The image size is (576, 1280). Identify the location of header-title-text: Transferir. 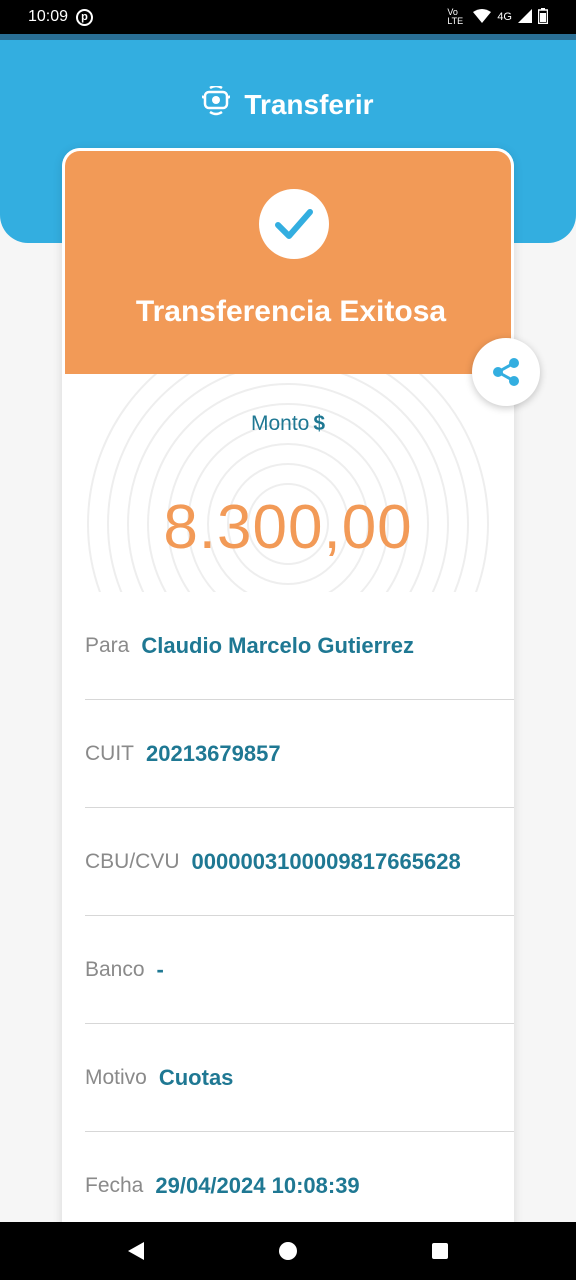
(309, 104).